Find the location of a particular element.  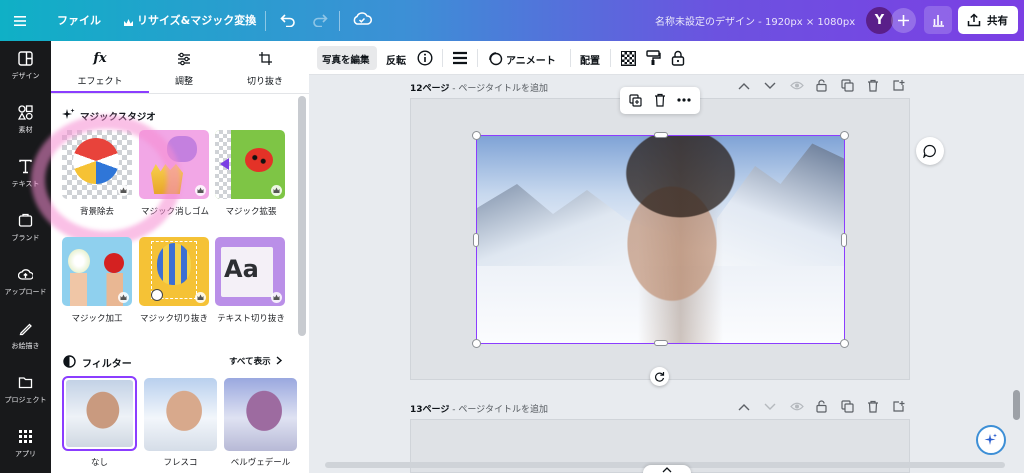

sliders-icon is located at coordinates (184, 59).